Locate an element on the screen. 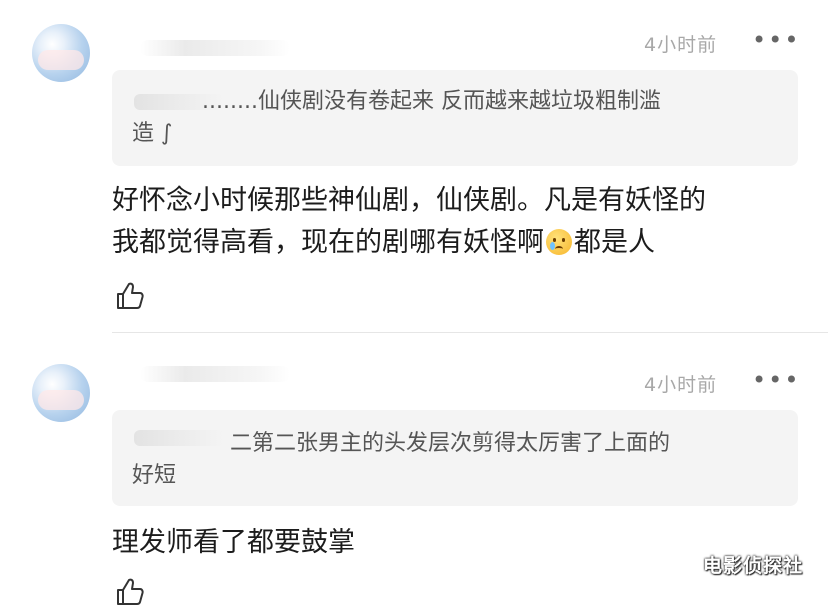 The width and height of the screenshot is (828, 608). quoted-reply: ........仙侠剧没有卷起来 反而越来越垃圾粗制滥 造 ∫ is located at coordinates (455, 118).